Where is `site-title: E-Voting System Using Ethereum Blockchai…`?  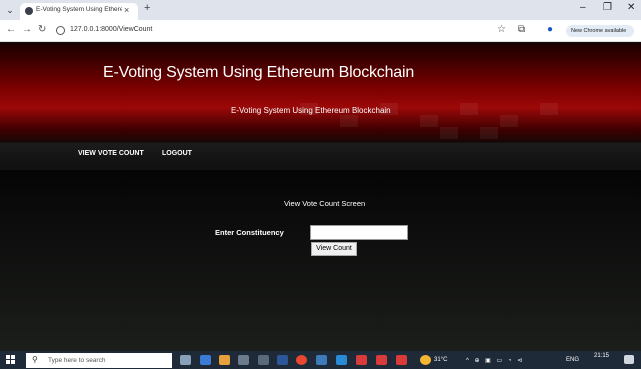
site-title: E-Voting System Using Ethereum Blockchai… is located at coordinates (259, 72).